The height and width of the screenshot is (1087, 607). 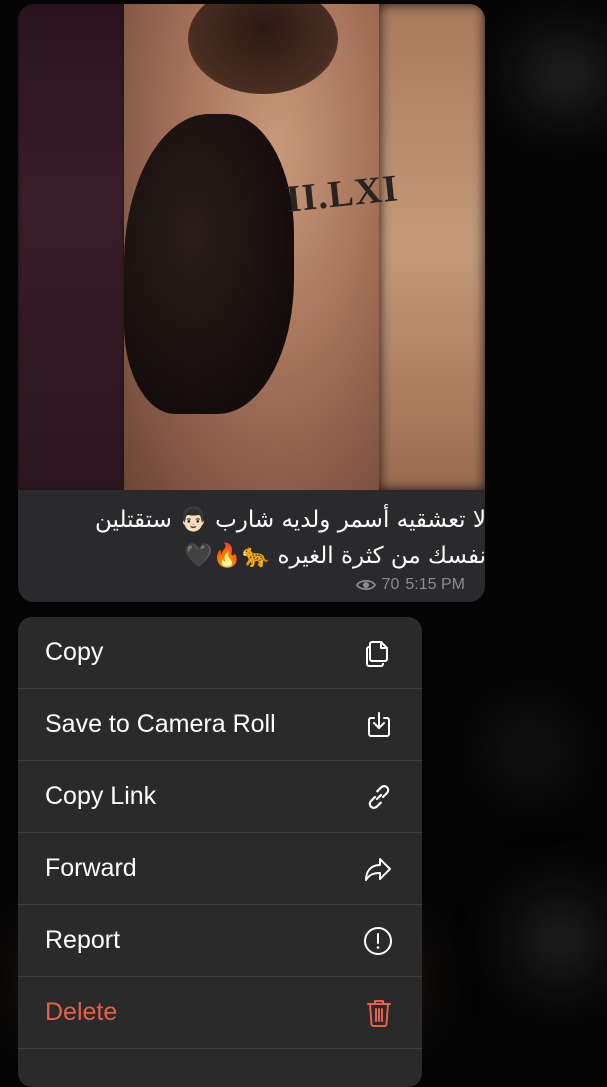 What do you see at coordinates (378, 940) in the screenshot?
I see `report-icon` at bounding box center [378, 940].